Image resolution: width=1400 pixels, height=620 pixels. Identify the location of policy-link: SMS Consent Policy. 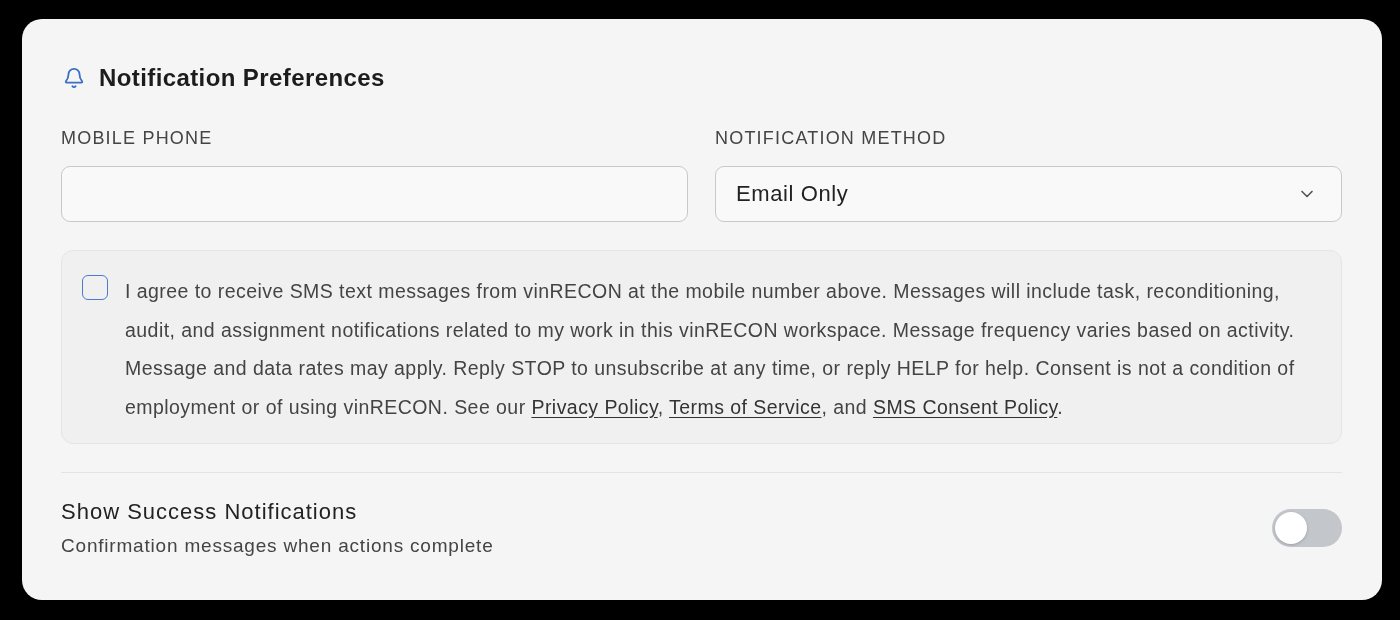
(965, 407).